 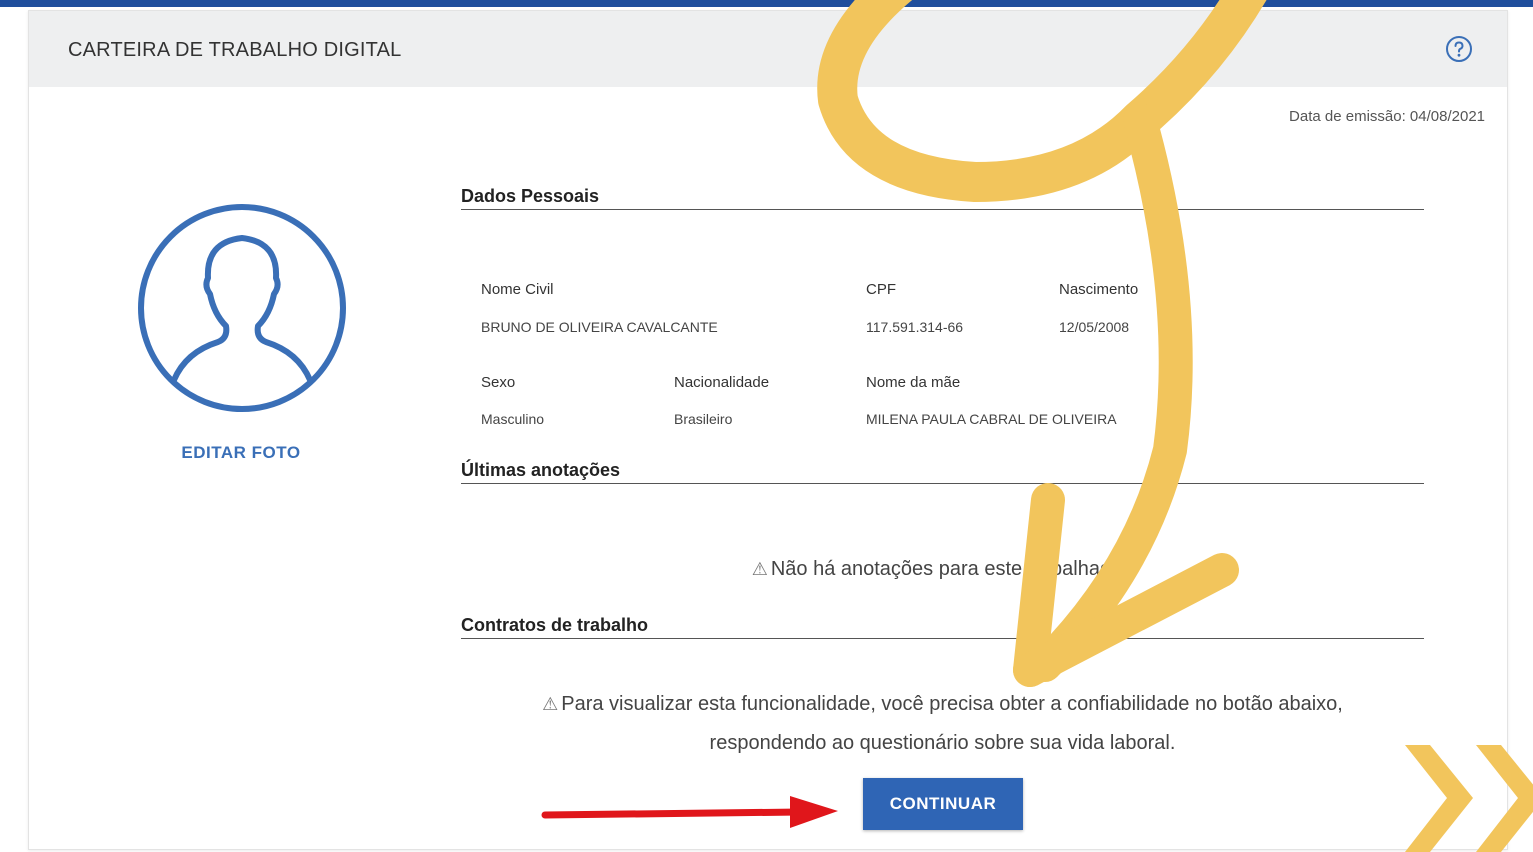 I want to click on top-bar, so click(x=766, y=3).